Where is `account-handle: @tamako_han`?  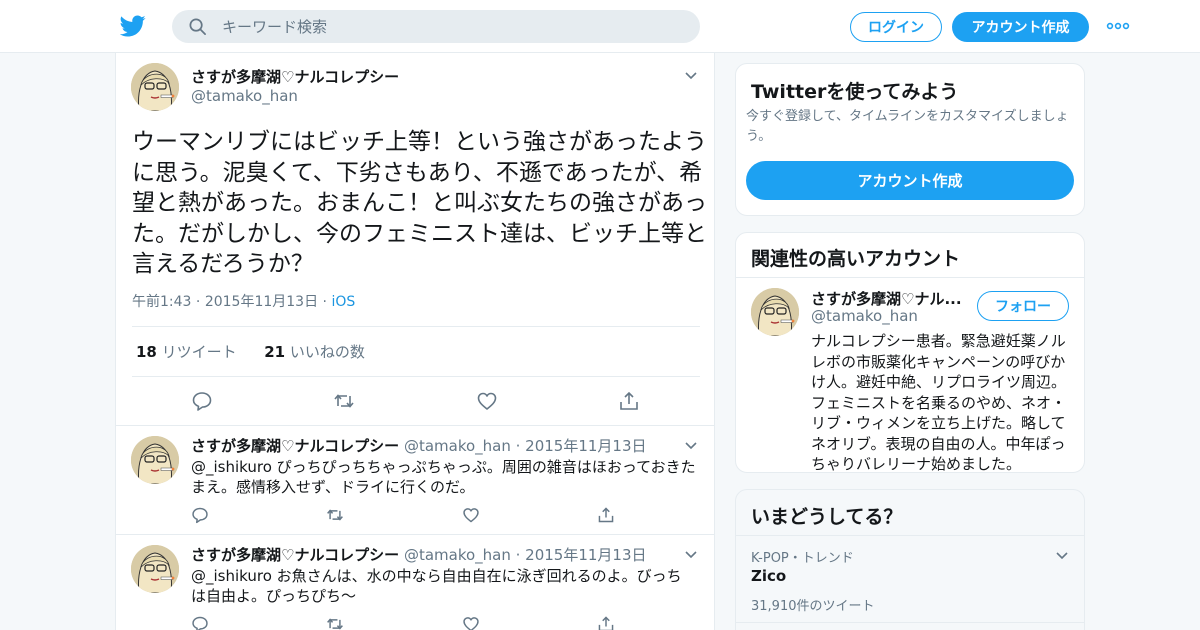 account-handle: @tamako_han is located at coordinates (864, 316).